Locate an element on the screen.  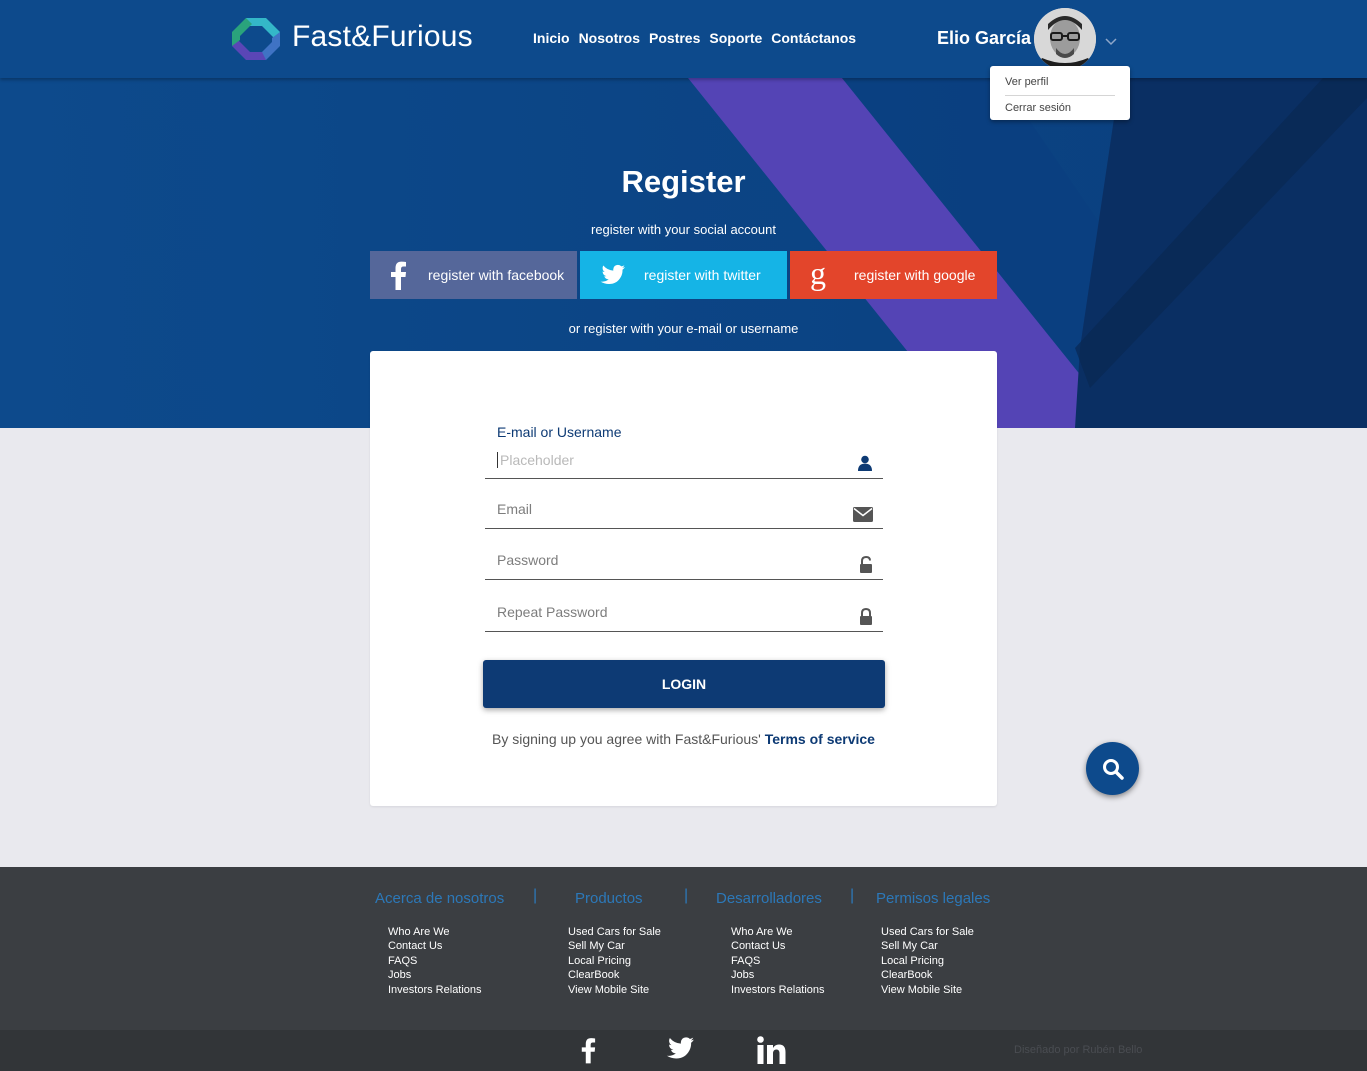
username-input is located at coordinates (667, 460).